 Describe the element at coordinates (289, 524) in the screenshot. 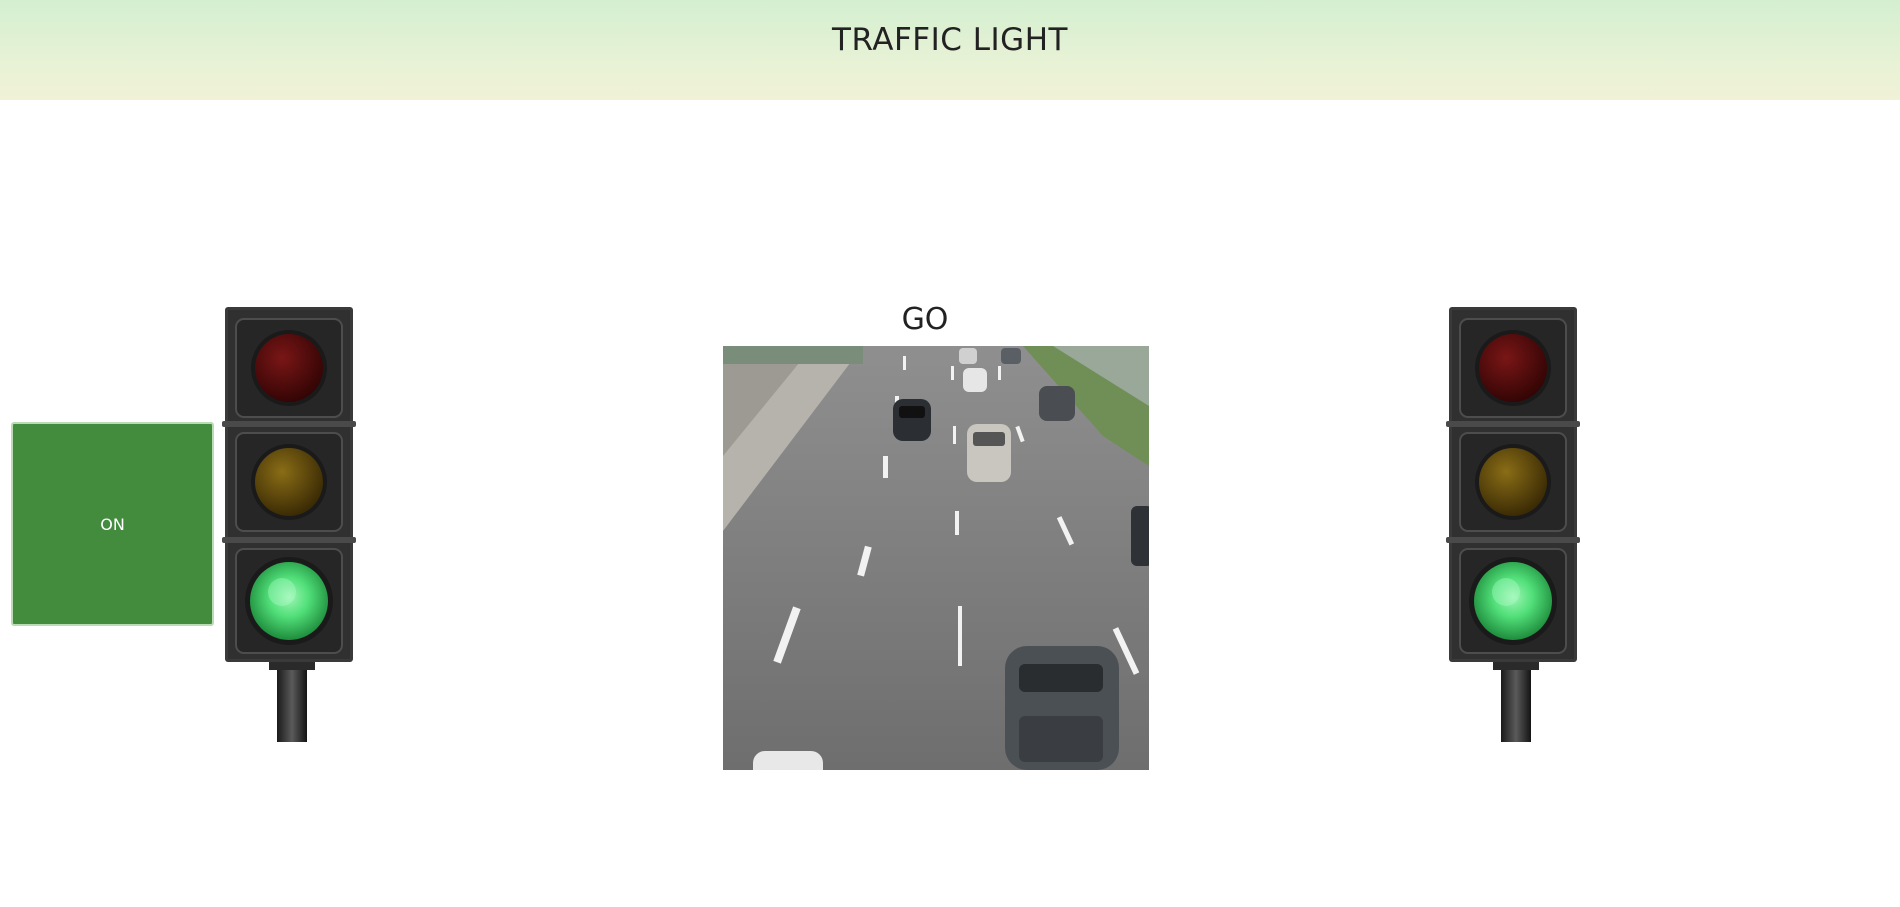

I see `traffic-light-left-icon` at that location.